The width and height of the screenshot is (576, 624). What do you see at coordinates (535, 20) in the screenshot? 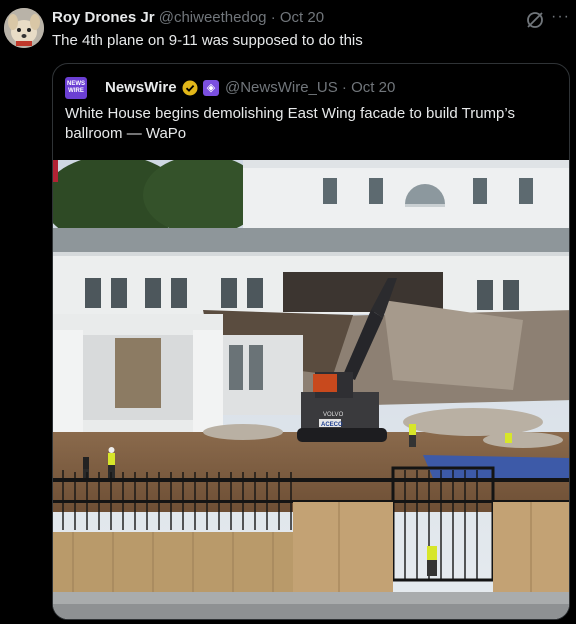
I see `grok-icon` at bounding box center [535, 20].